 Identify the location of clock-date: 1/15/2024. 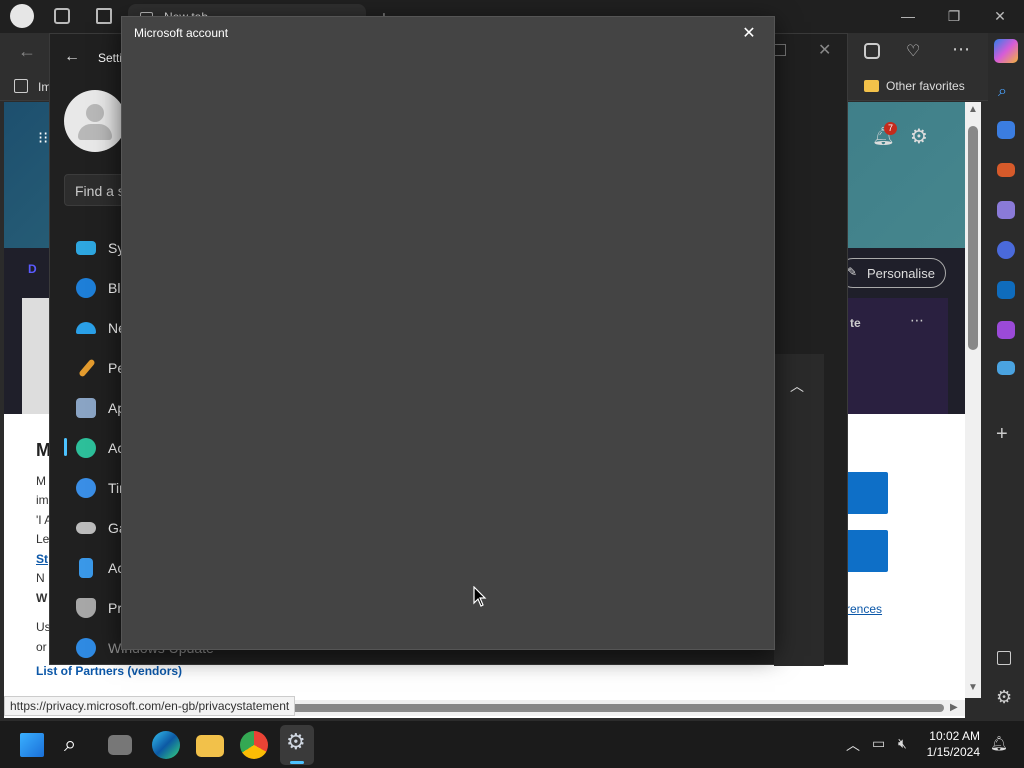
(953, 752).